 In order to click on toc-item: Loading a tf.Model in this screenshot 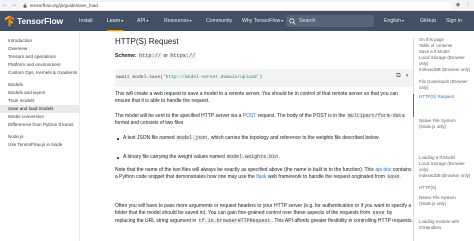, I will do `click(446, 158)`.